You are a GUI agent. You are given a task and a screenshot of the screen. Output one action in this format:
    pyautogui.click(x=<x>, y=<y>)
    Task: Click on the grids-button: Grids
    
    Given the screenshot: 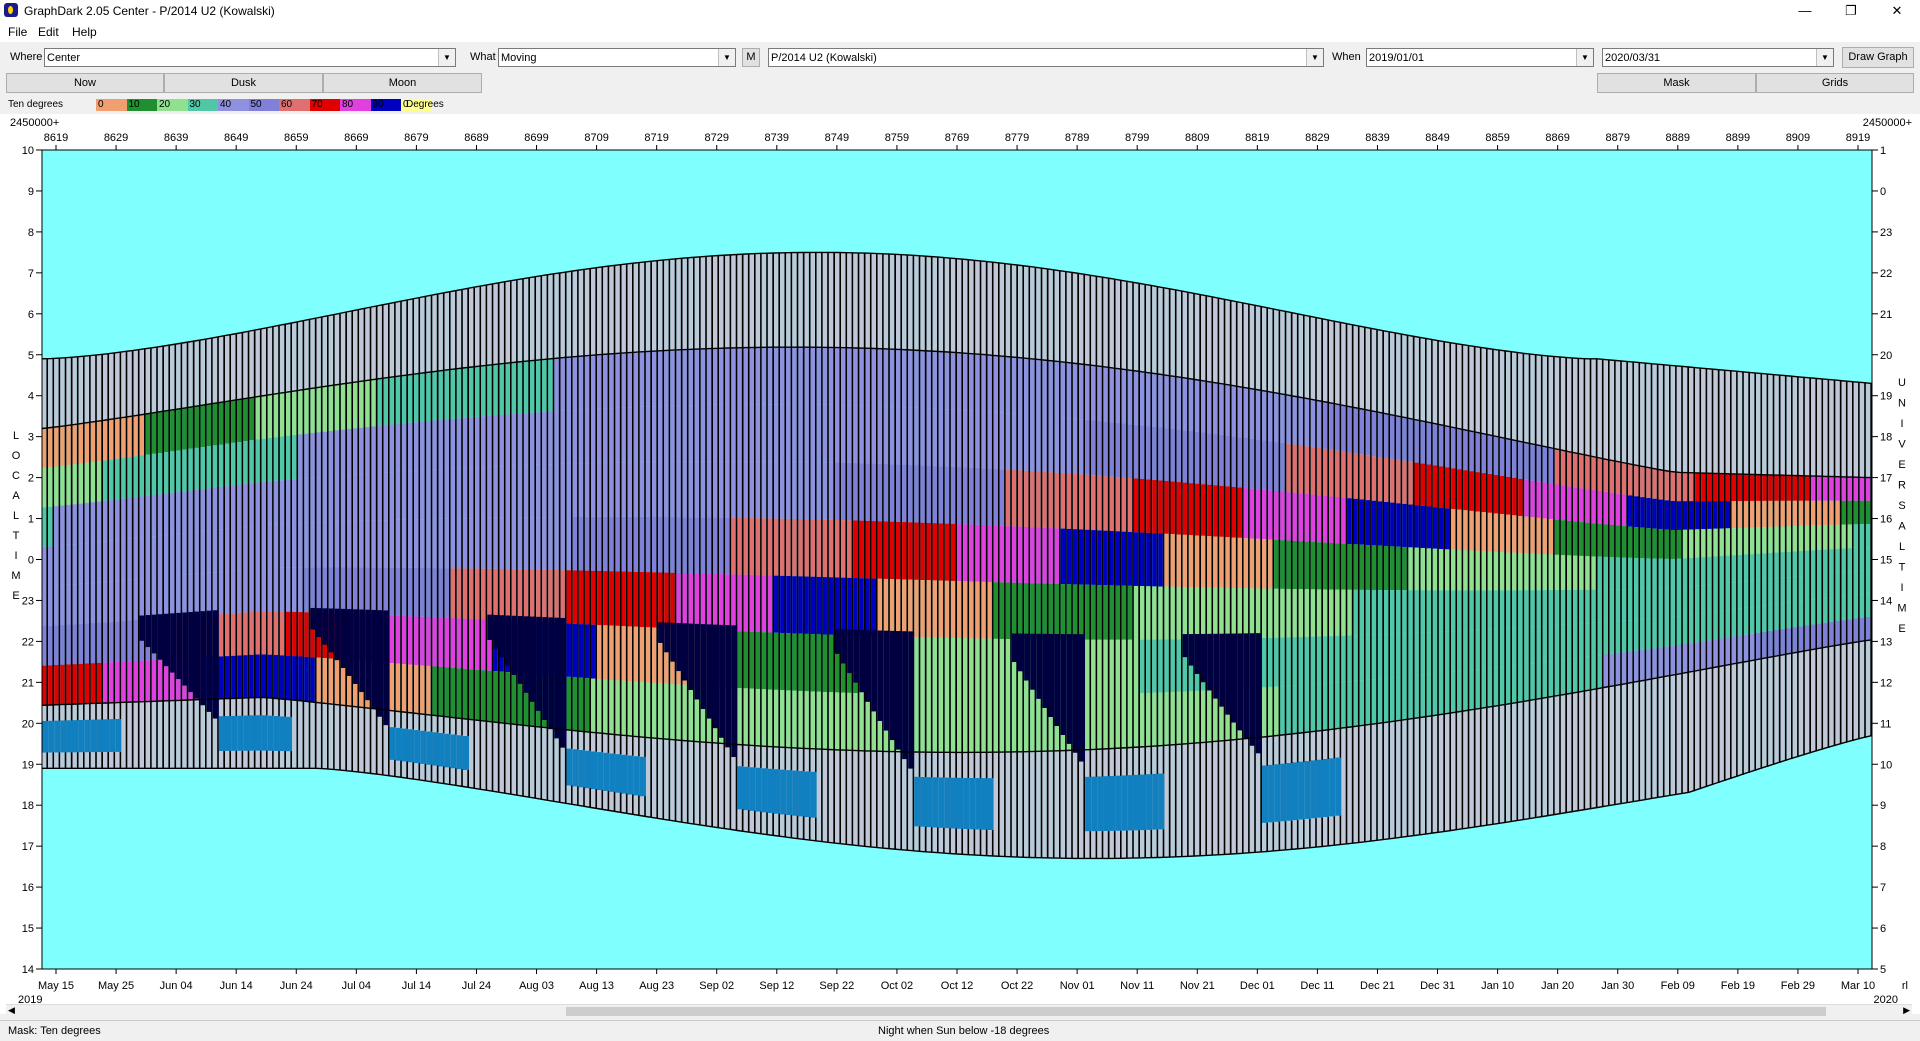 What is the action you would take?
    pyautogui.click(x=1835, y=83)
    